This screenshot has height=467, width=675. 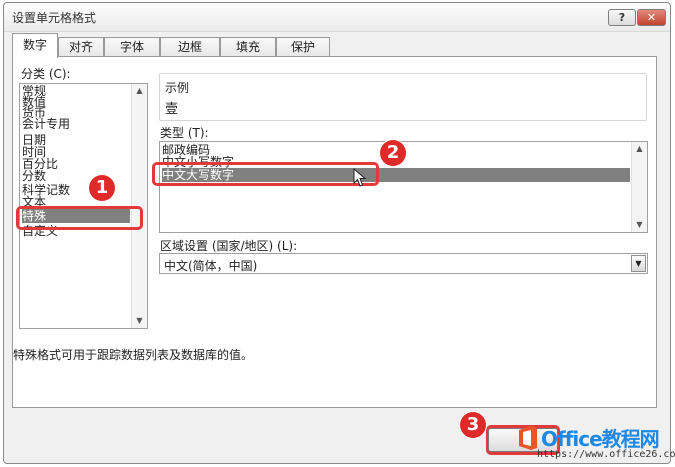 I want to click on list-item: 会计专用, so click(x=76, y=124).